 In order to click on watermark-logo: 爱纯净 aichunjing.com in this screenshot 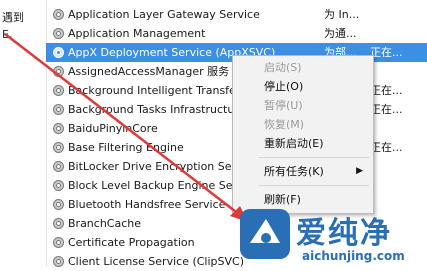, I will do `click(331, 235)`.